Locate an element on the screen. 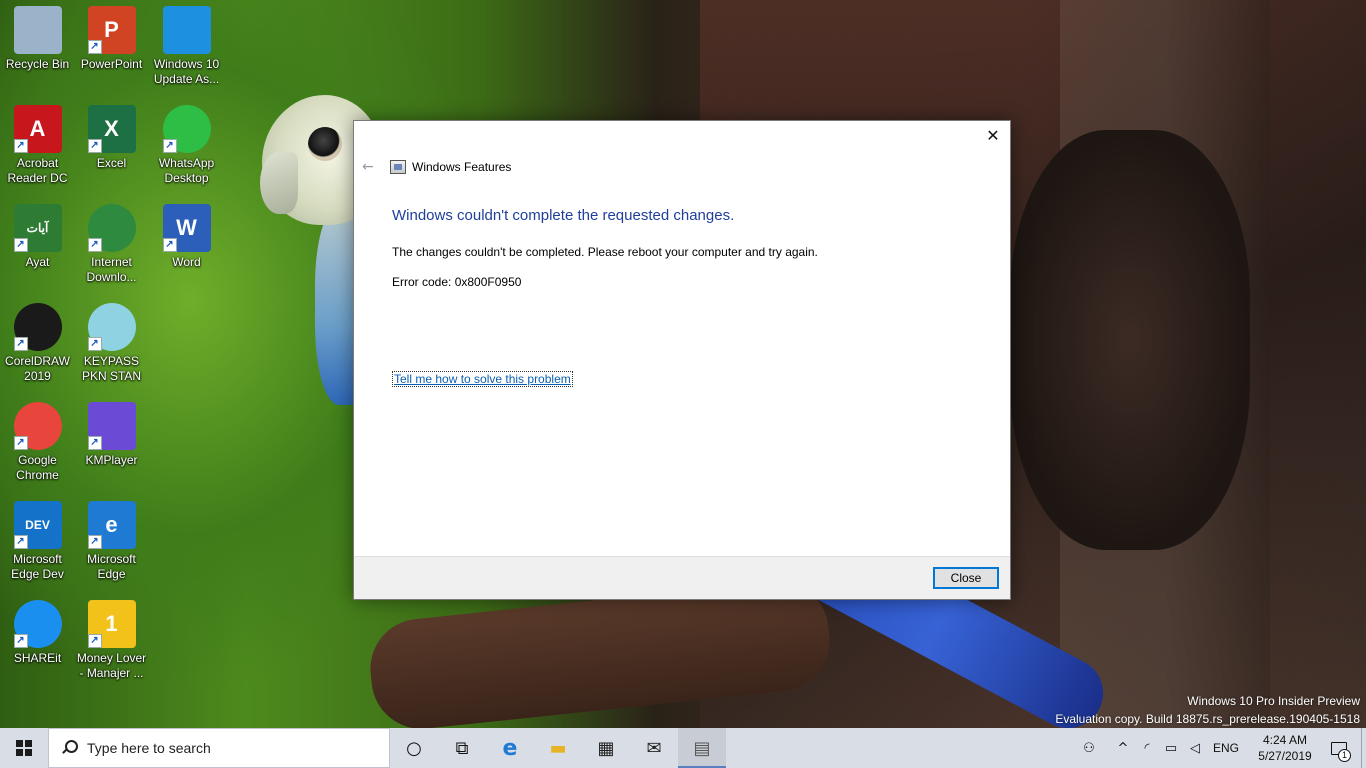 This screenshot has height=768, width=1366. show-desktop-button is located at coordinates (1363, 748).